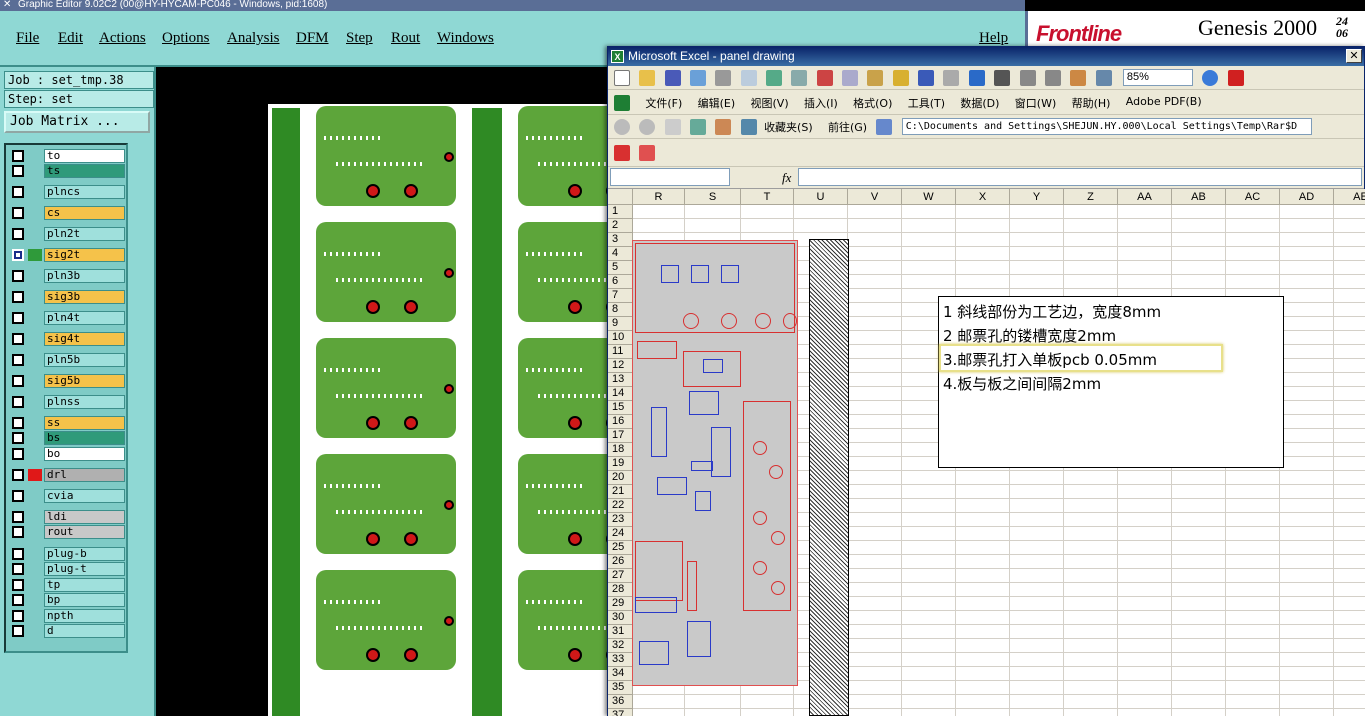 This screenshot has width=1365, height=716. I want to click on search-web-icon, so click(748, 127).